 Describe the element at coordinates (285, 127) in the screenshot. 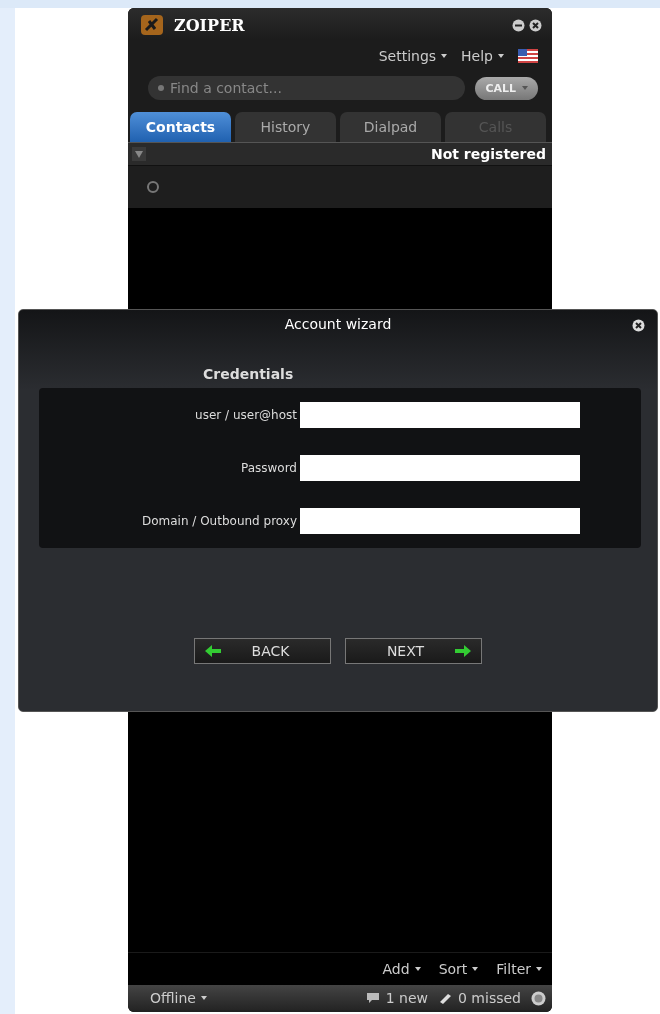

I see `tab: History` at that location.